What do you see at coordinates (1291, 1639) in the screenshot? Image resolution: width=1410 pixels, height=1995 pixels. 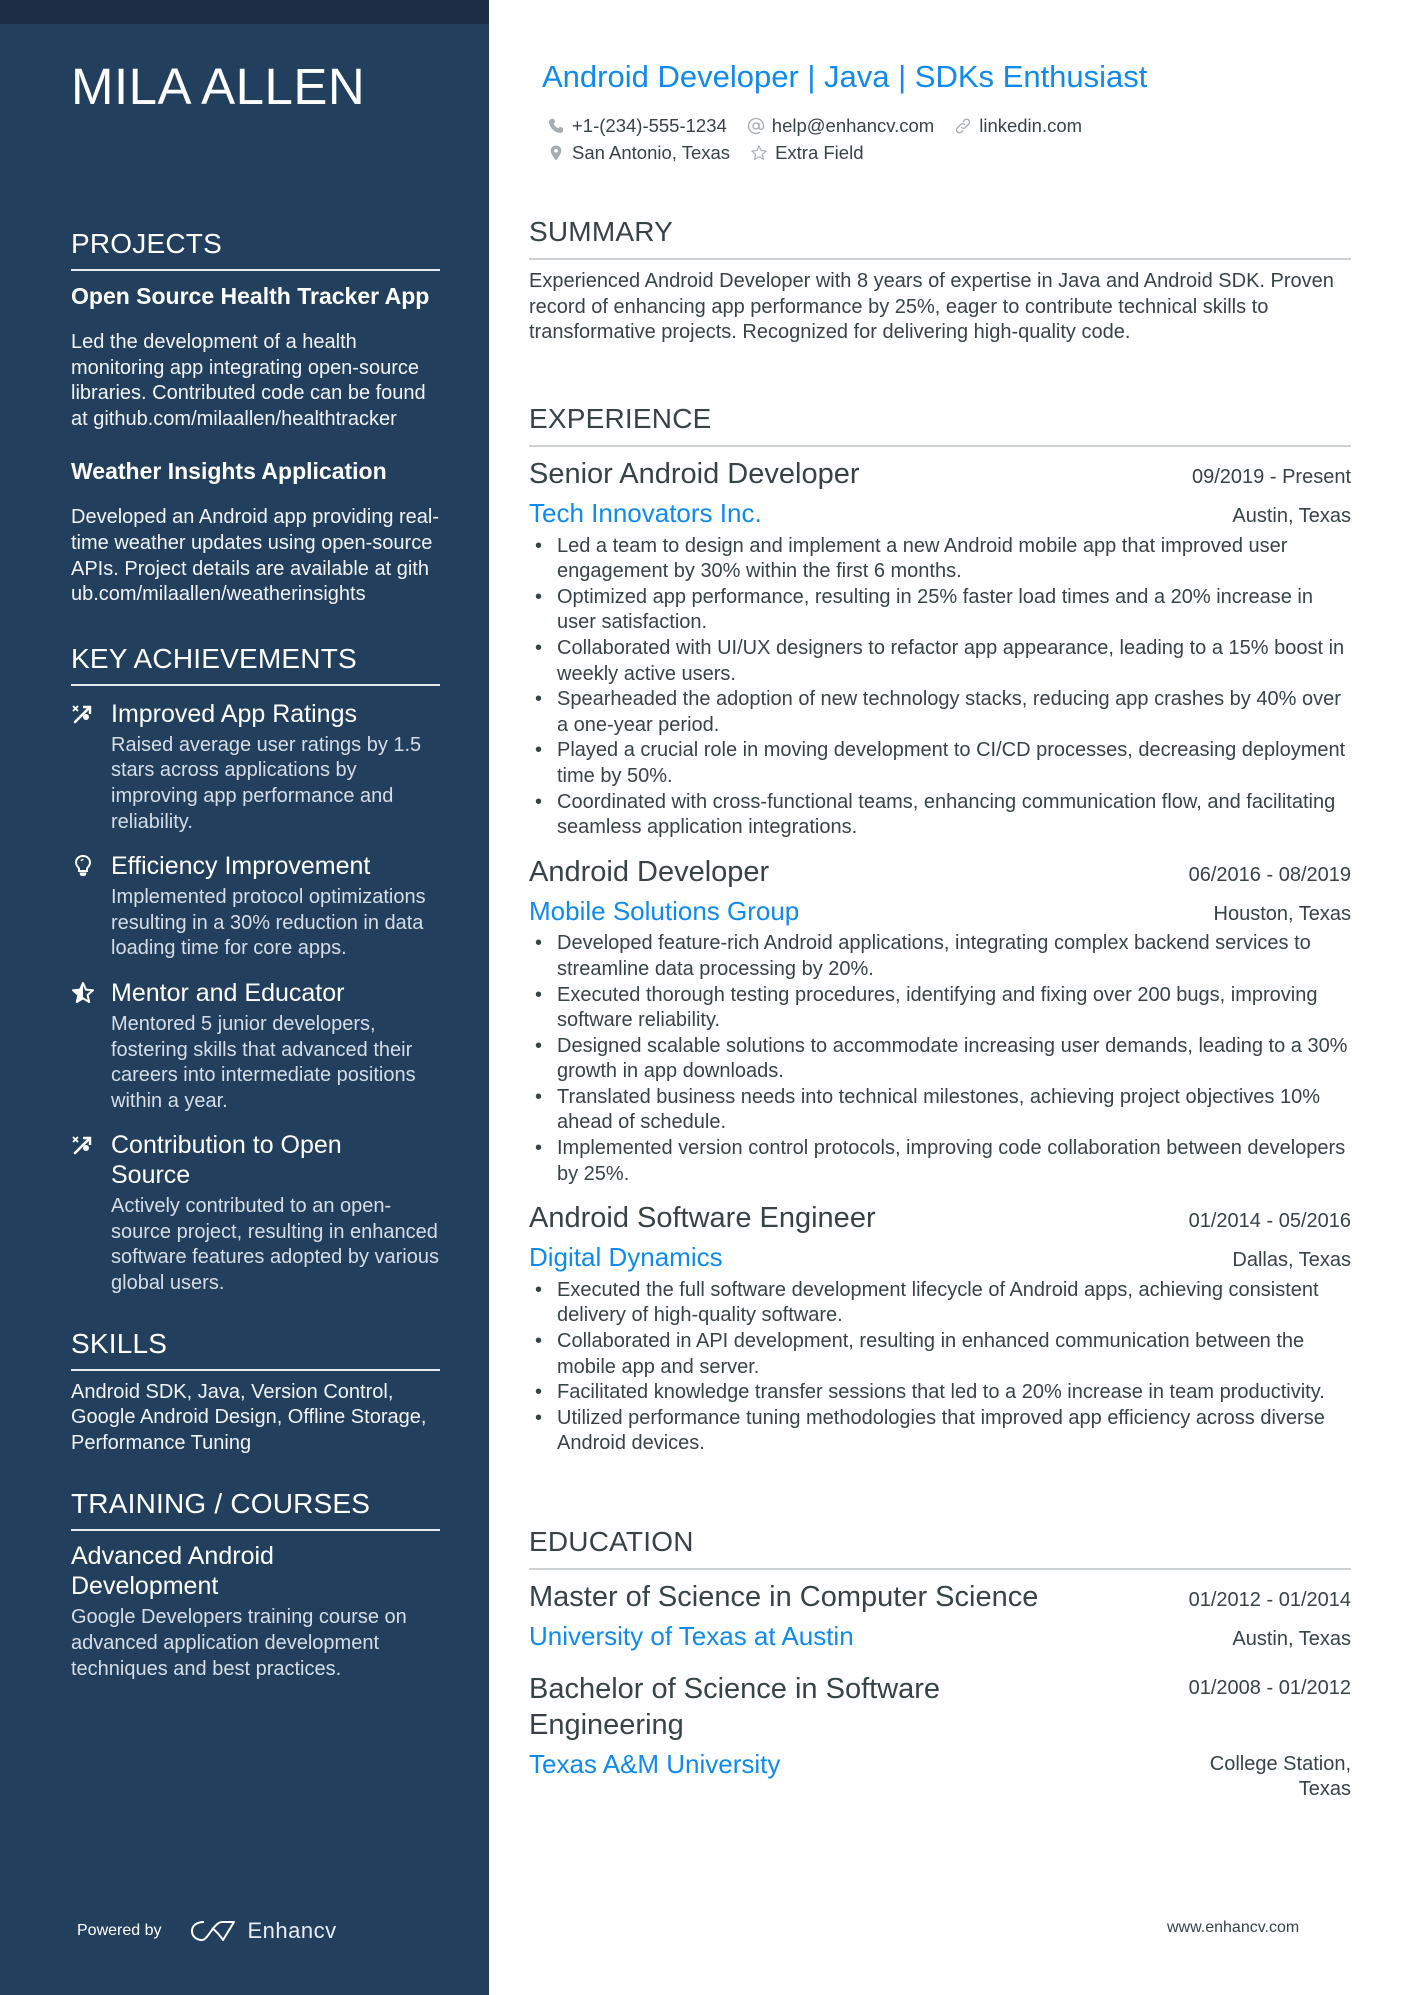 I see `education-location: Austin, Texas` at bounding box center [1291, 1639].